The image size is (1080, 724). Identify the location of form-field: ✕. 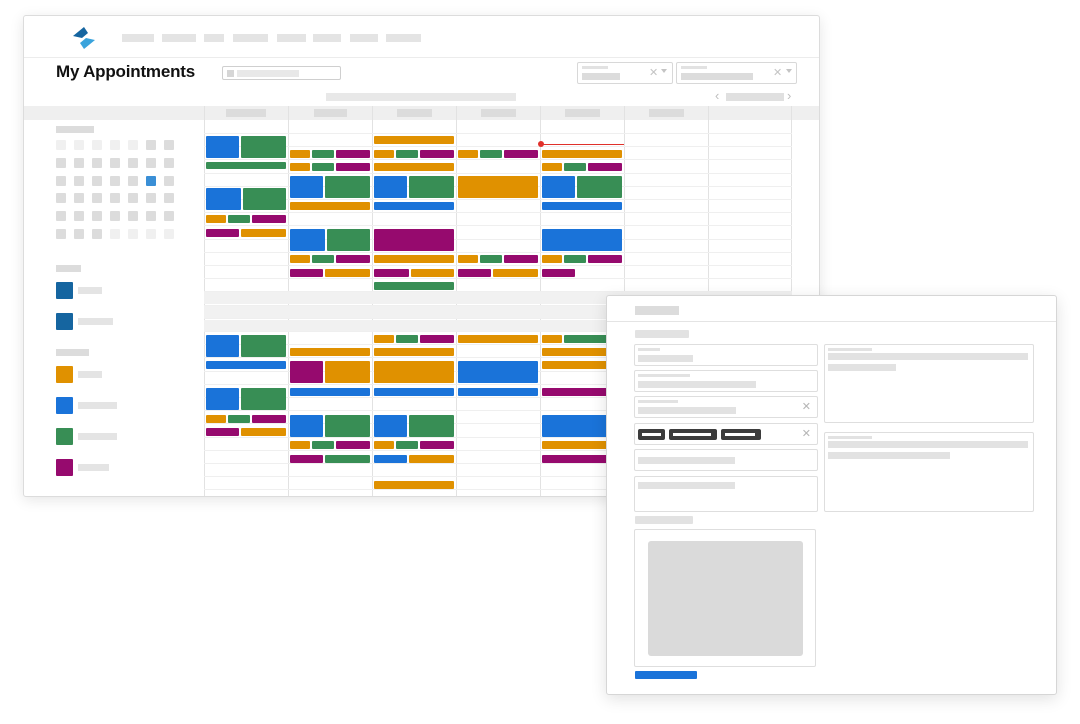
(726, 407).